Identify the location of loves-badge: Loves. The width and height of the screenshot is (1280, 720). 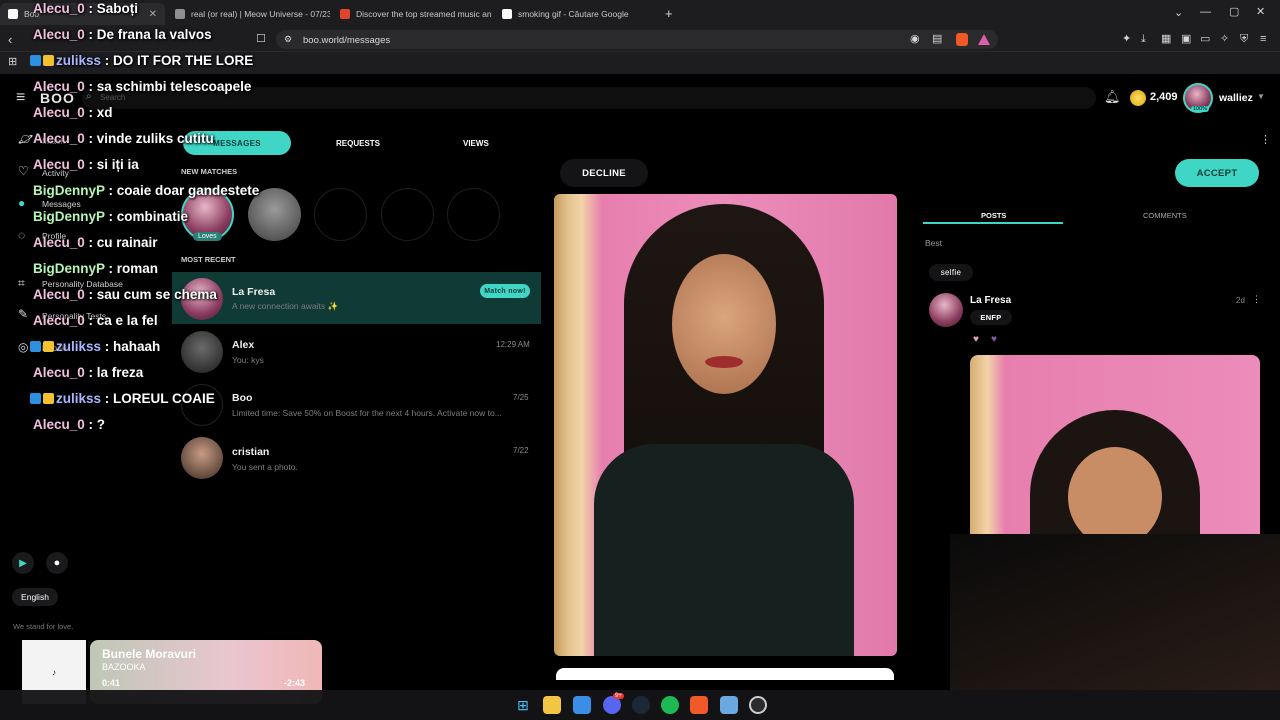
(207, 236).